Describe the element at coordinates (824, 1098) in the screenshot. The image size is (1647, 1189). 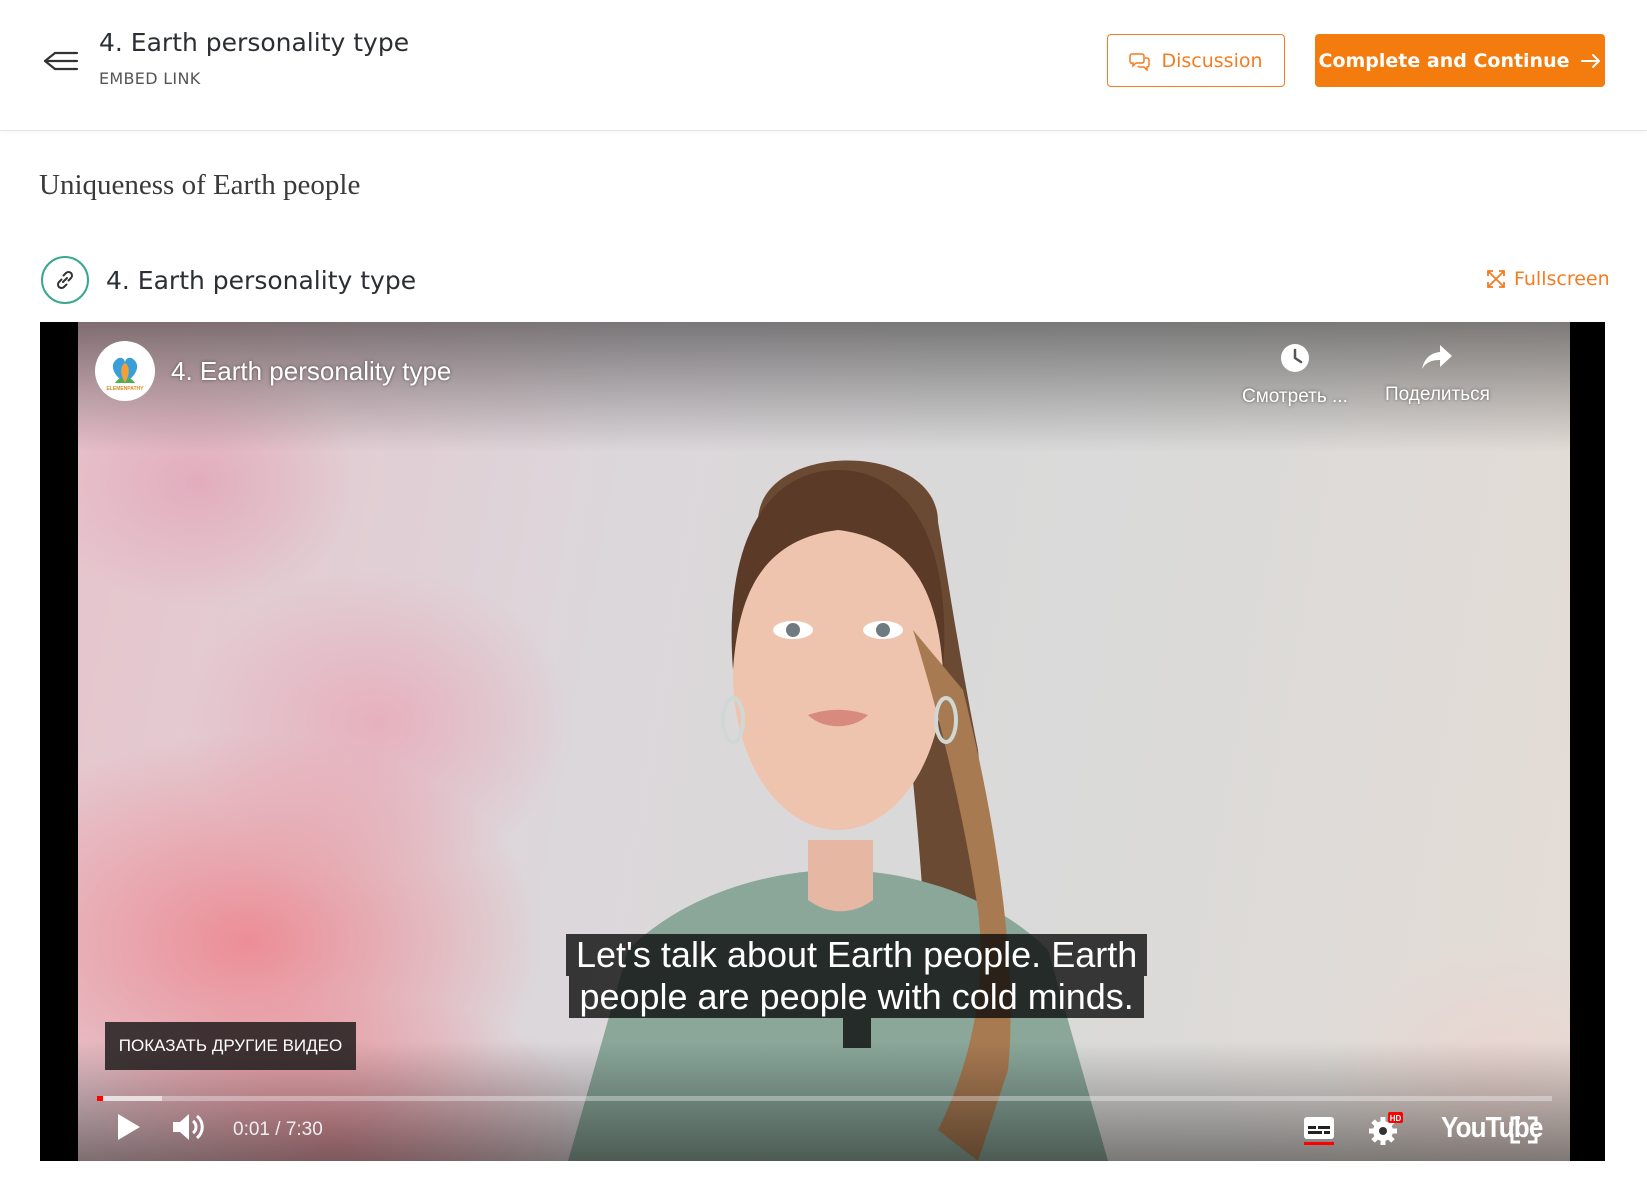
I see `progress-bar` at that location.